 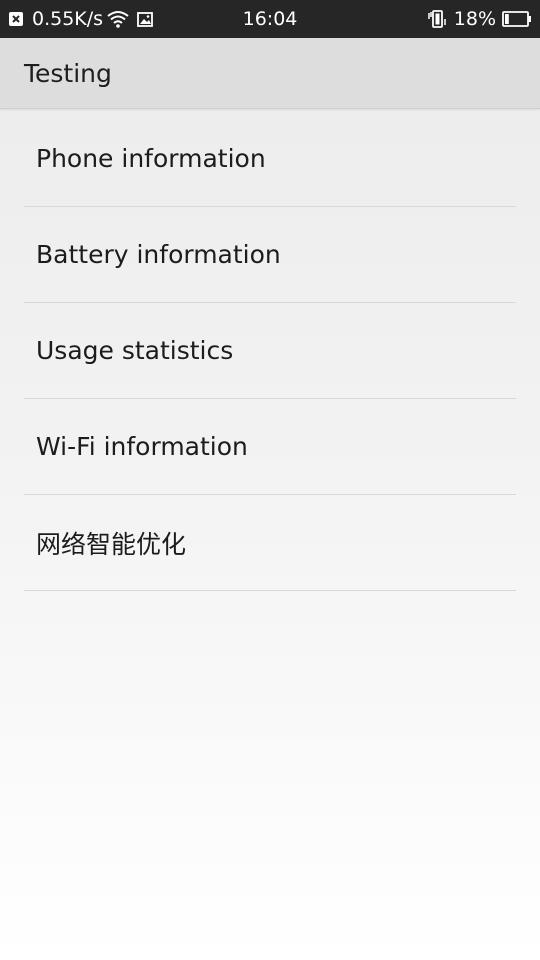 What do you see at coordinates (158, 254) in the screenshot?
I see `menu-item-label: Battery information` at bounding box center [158, 254].